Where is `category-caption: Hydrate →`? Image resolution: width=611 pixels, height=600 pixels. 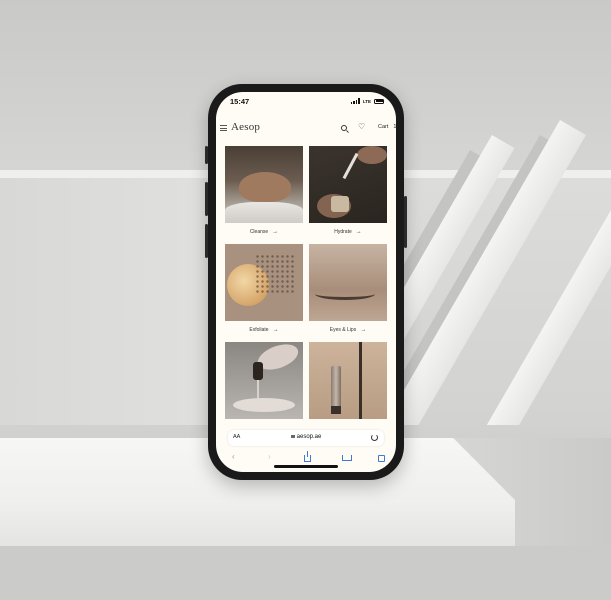
category-caption: Hydrate → is located at coordinates (348, 232).